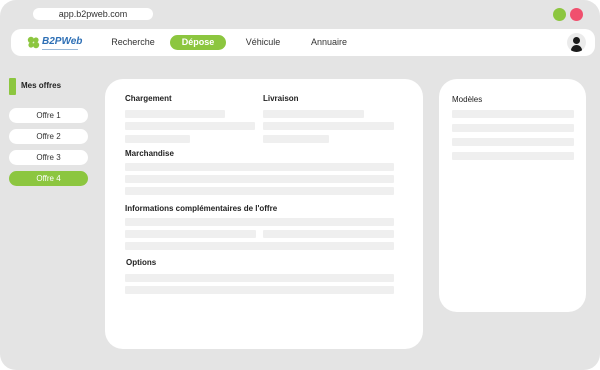 This screenshot has width=600, height=370. I want to click on logo-tagline, so click(60, 49).